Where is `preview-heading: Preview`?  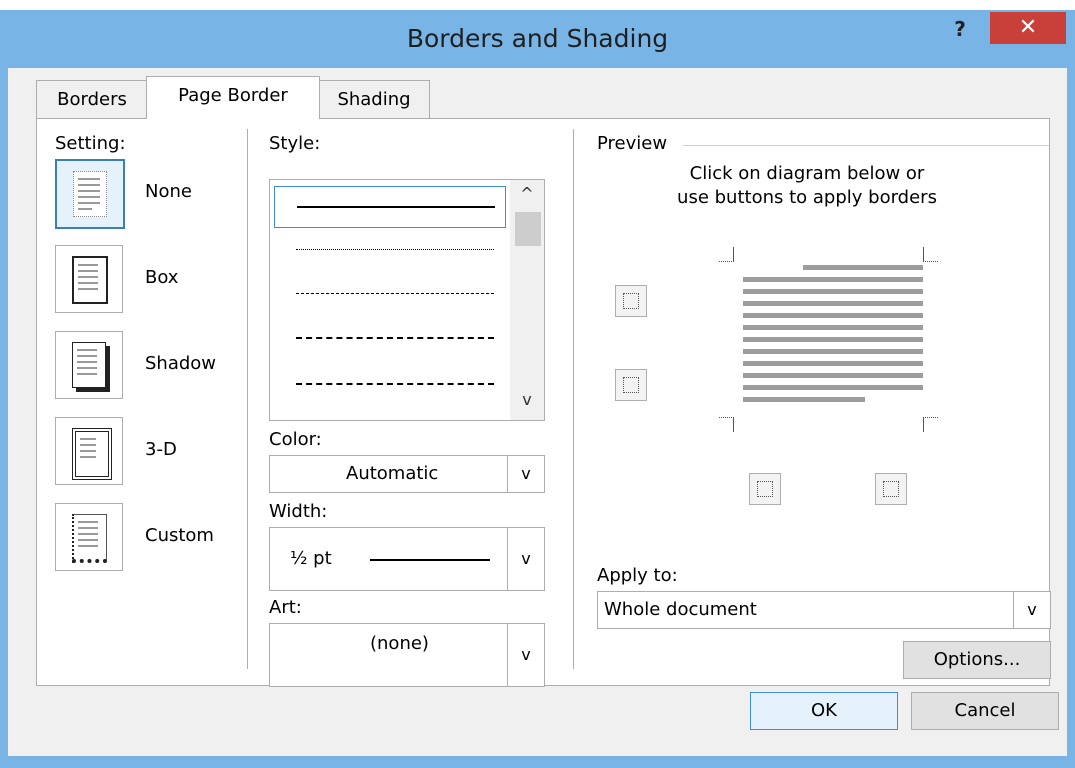
preview-heading: Preview is located at coordinates (632, 143).